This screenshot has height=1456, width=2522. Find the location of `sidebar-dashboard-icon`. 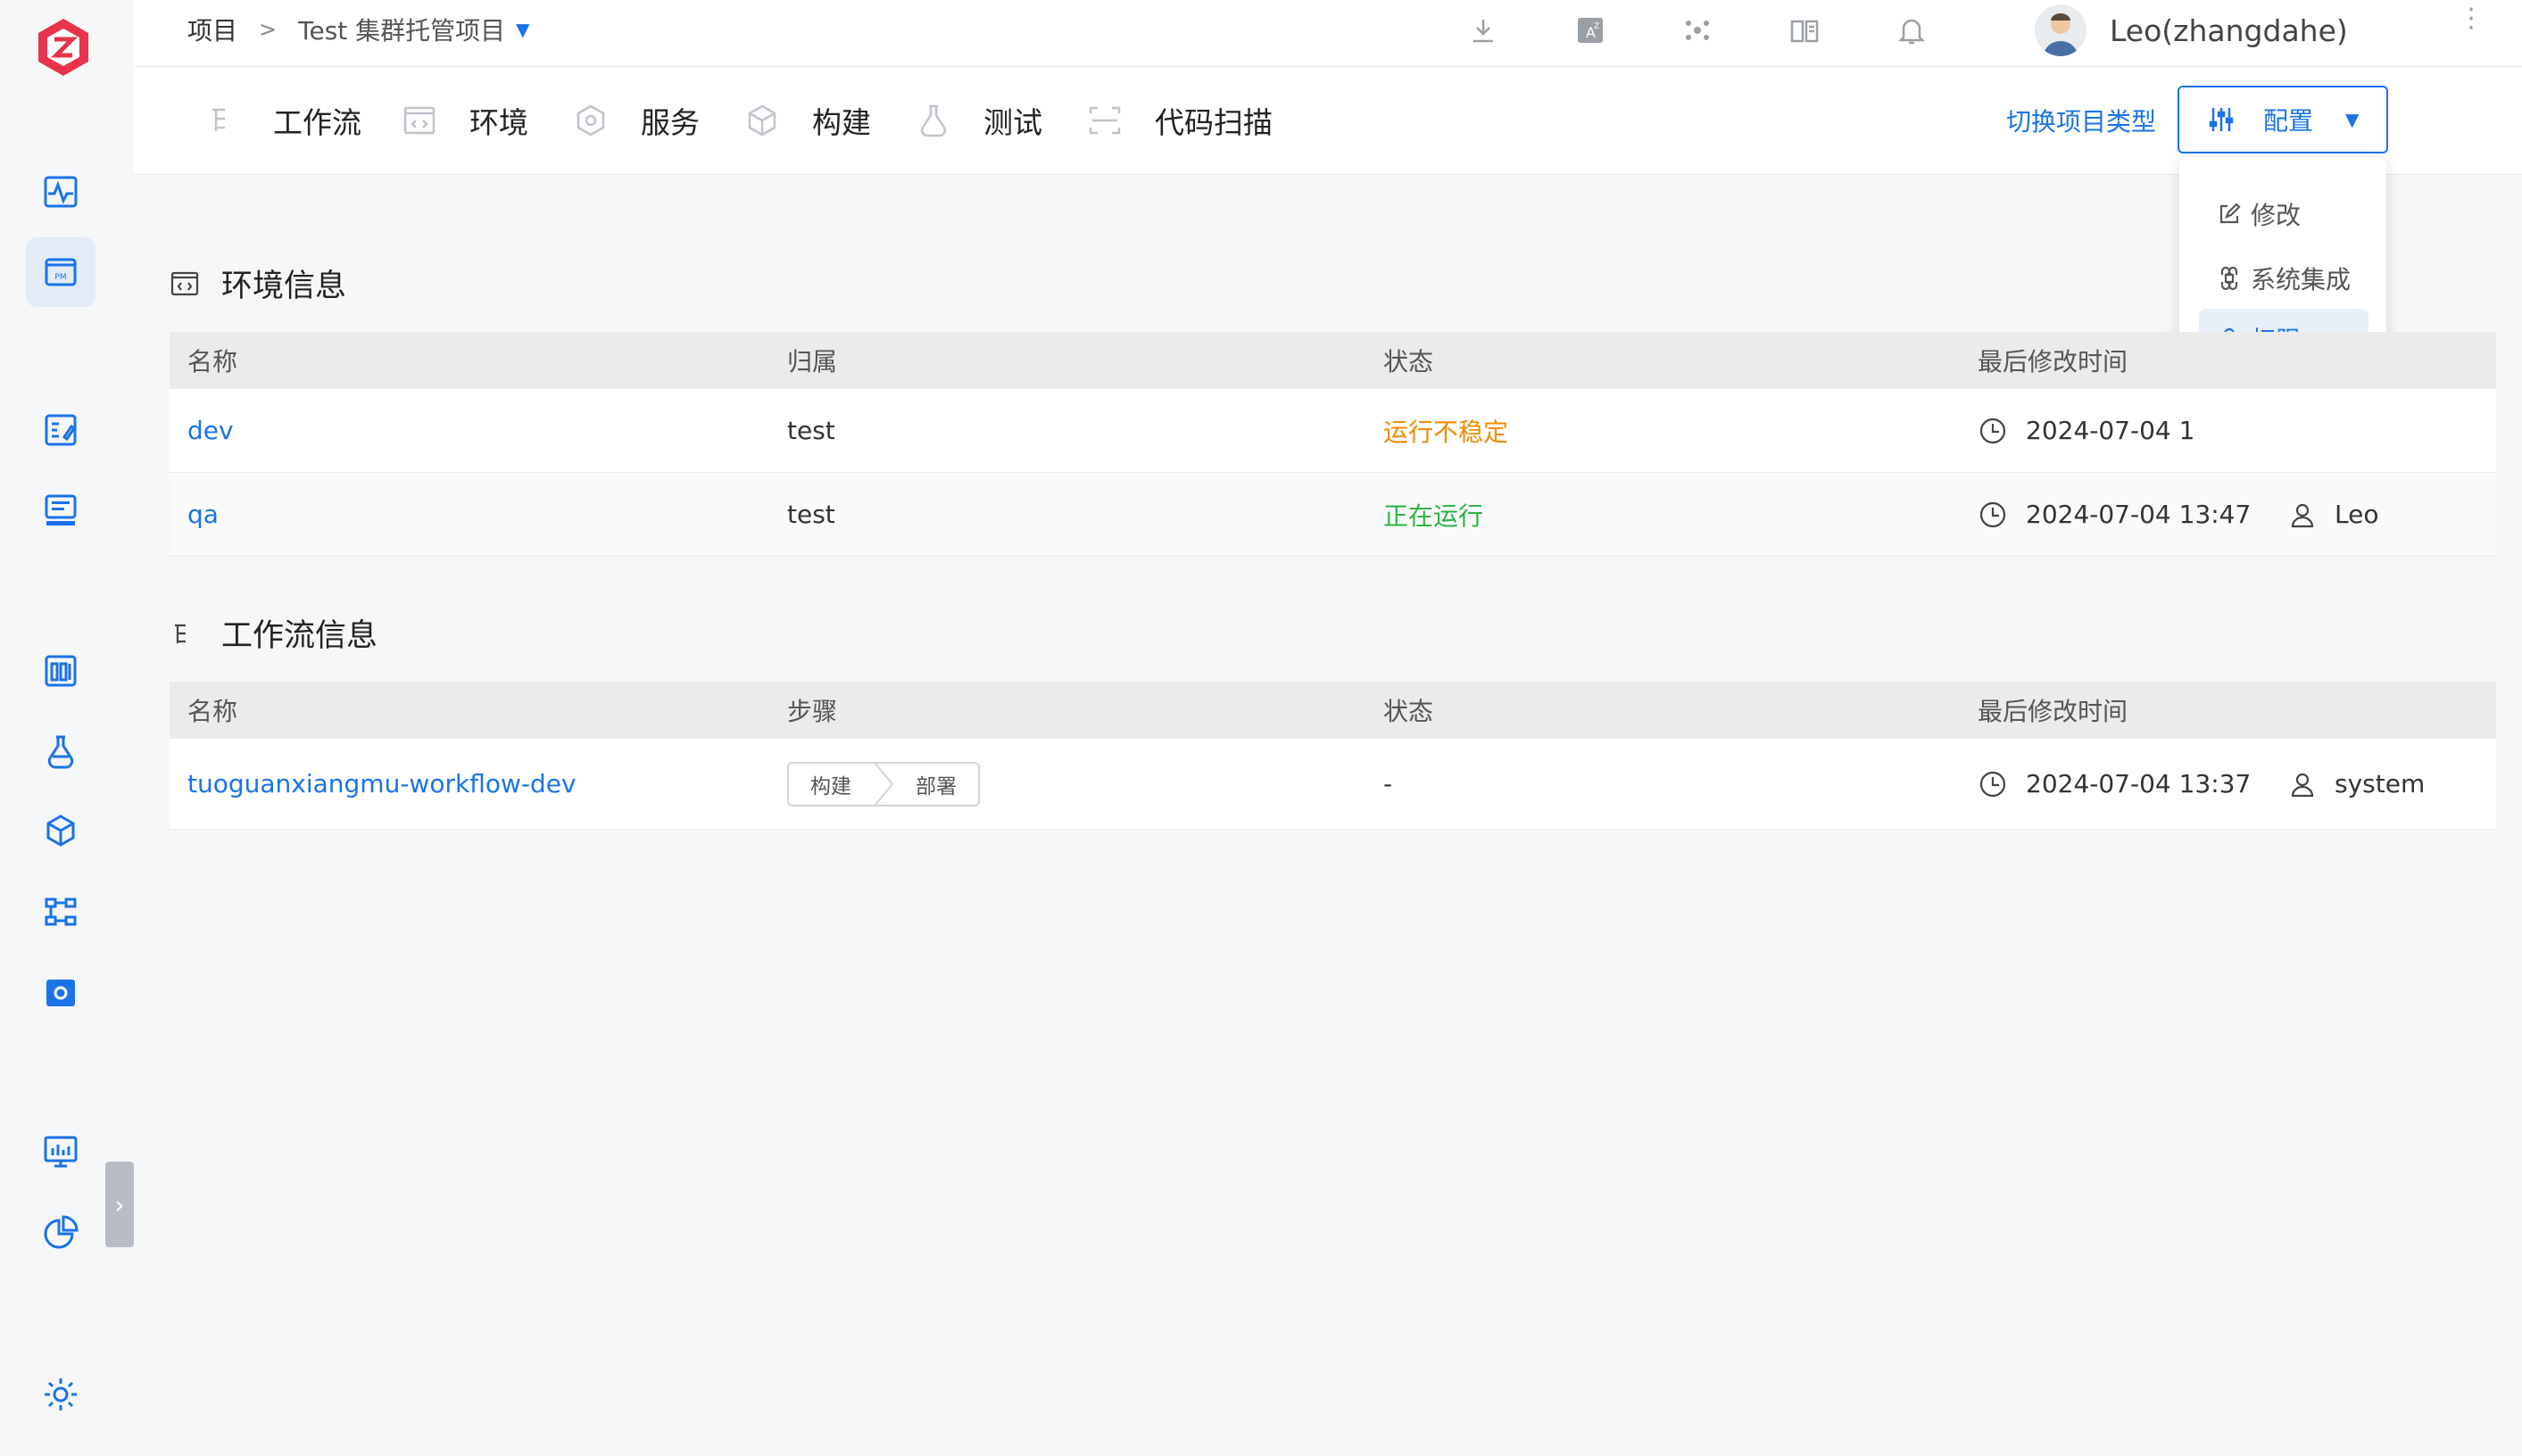

sidebar-dashboard-icon is located at coordinates (60, 671).